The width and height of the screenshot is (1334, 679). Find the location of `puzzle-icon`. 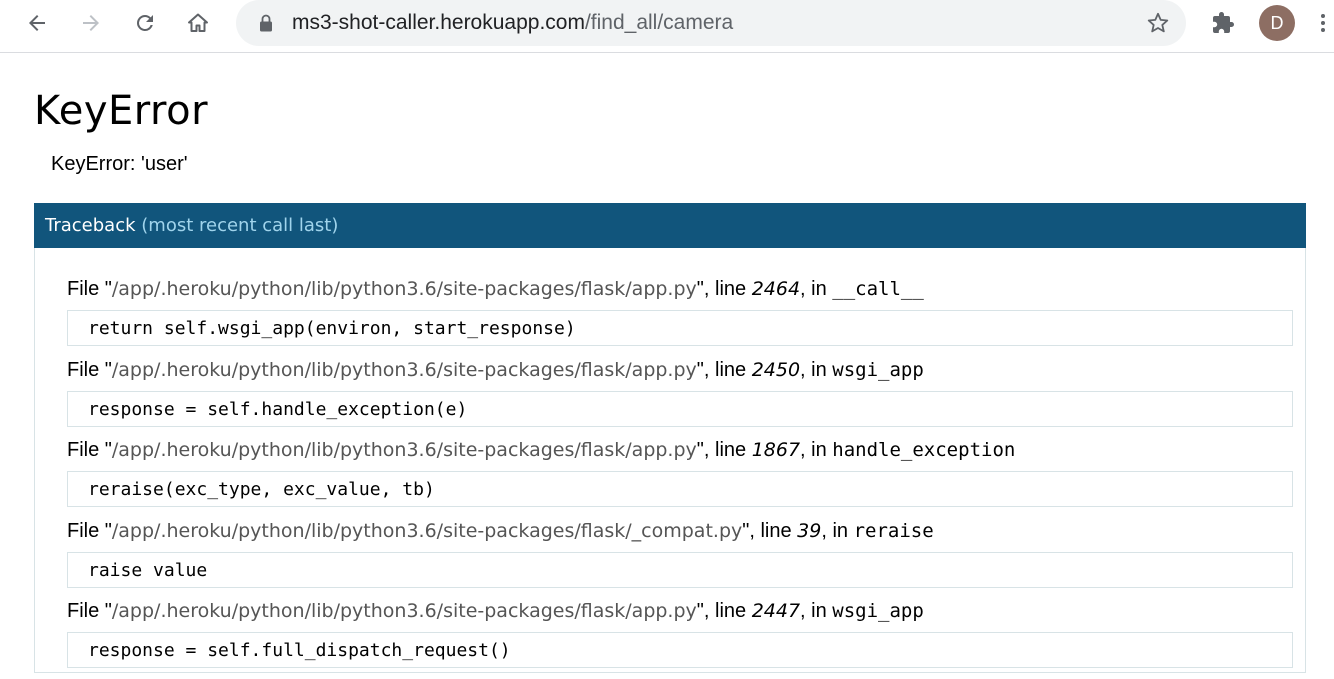

puzzle-icon is located at coordinates (1223, 22).